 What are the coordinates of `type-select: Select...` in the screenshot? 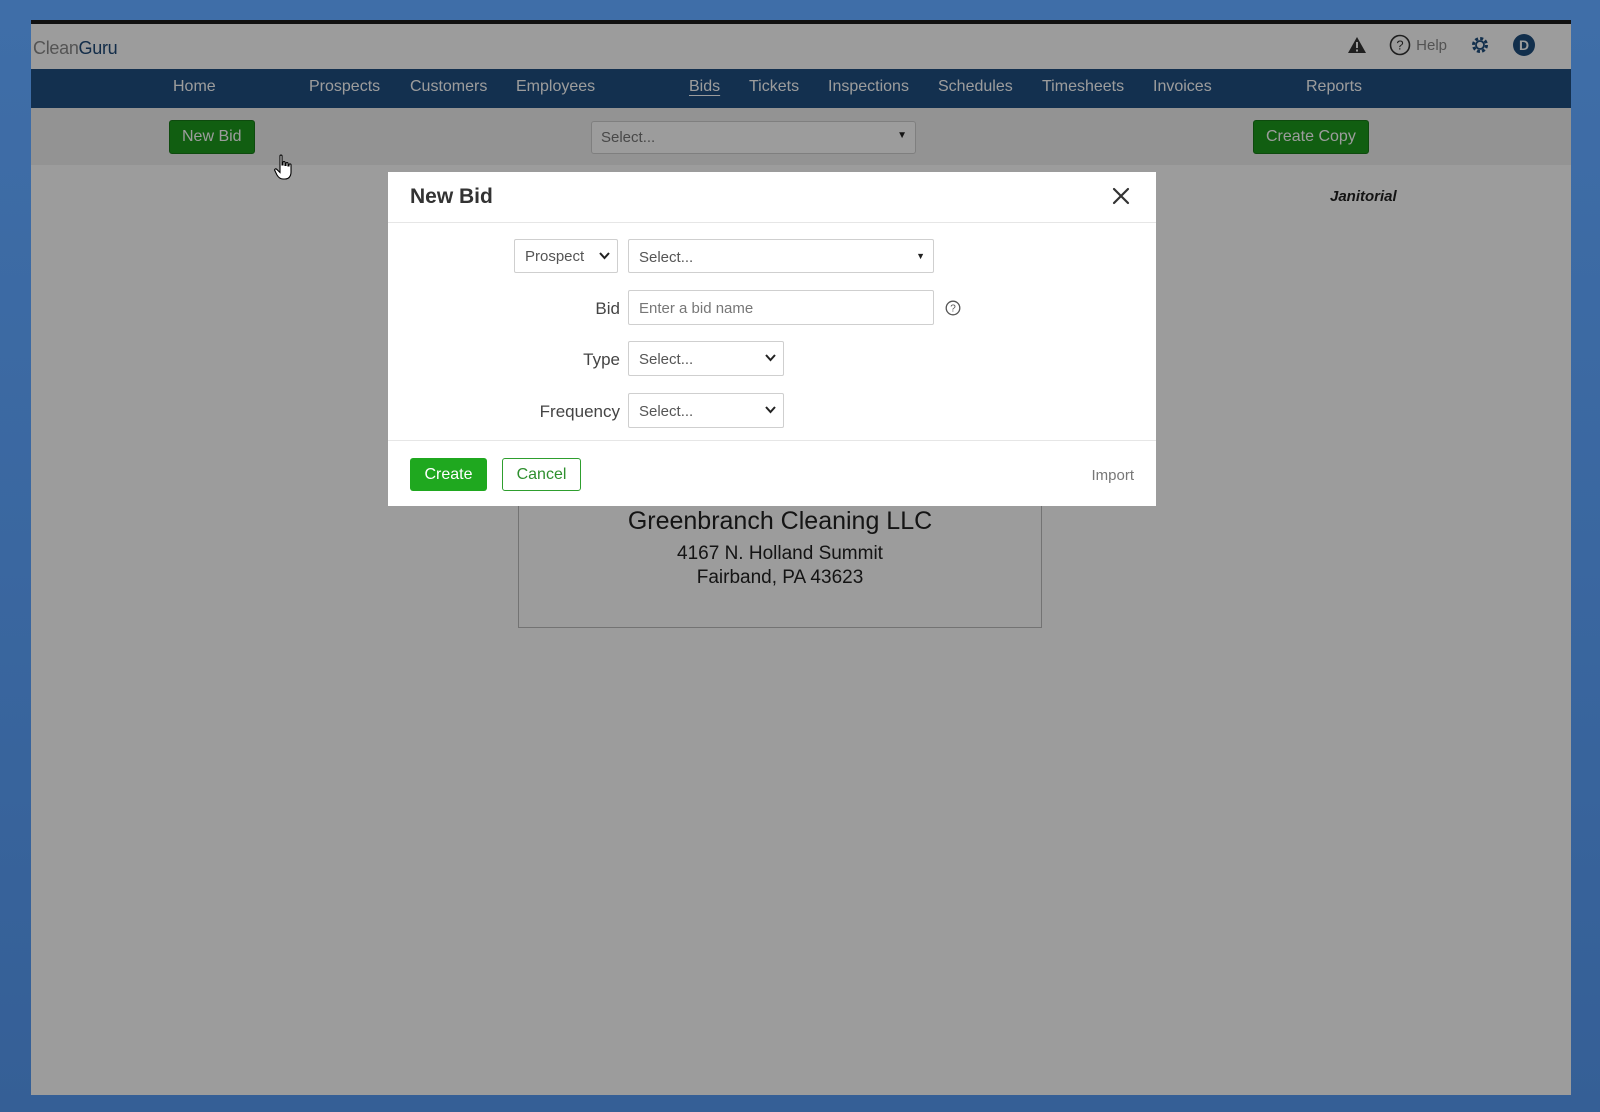 It's located at (706, 358).